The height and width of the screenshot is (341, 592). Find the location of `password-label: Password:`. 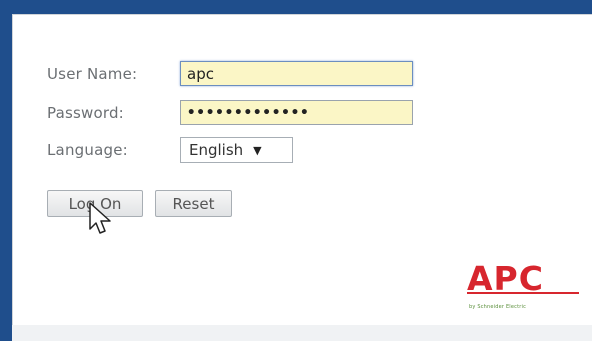

password-label: Password: is located at coordinates (85, 113).